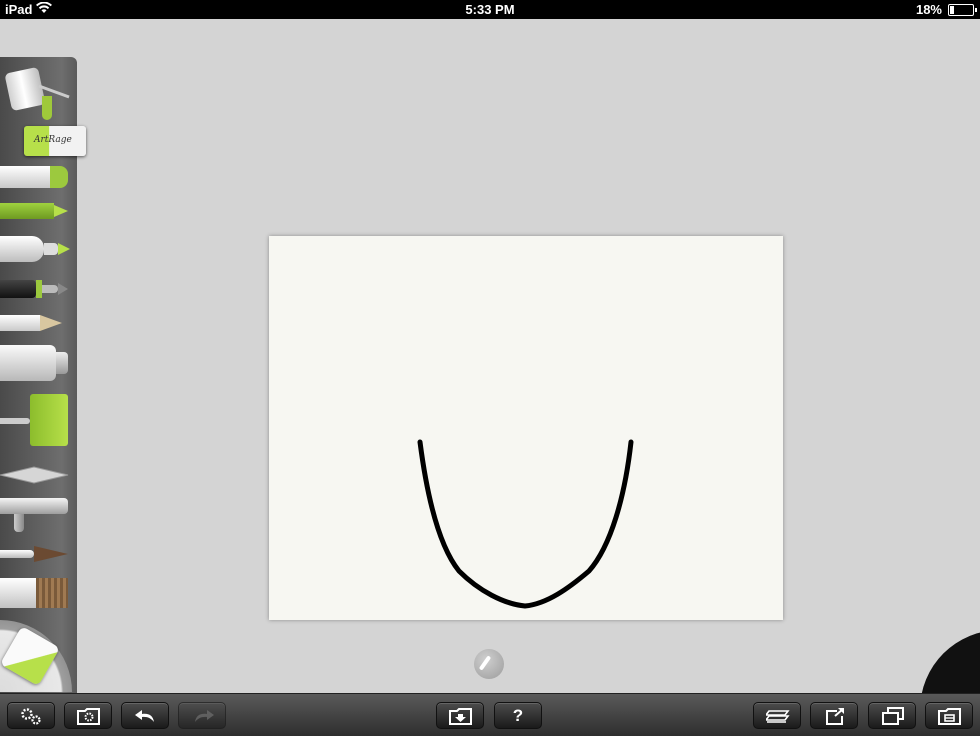 This screenshot has height=736, width=980. I want to click on palette-knife-tool, so click(35, 475).